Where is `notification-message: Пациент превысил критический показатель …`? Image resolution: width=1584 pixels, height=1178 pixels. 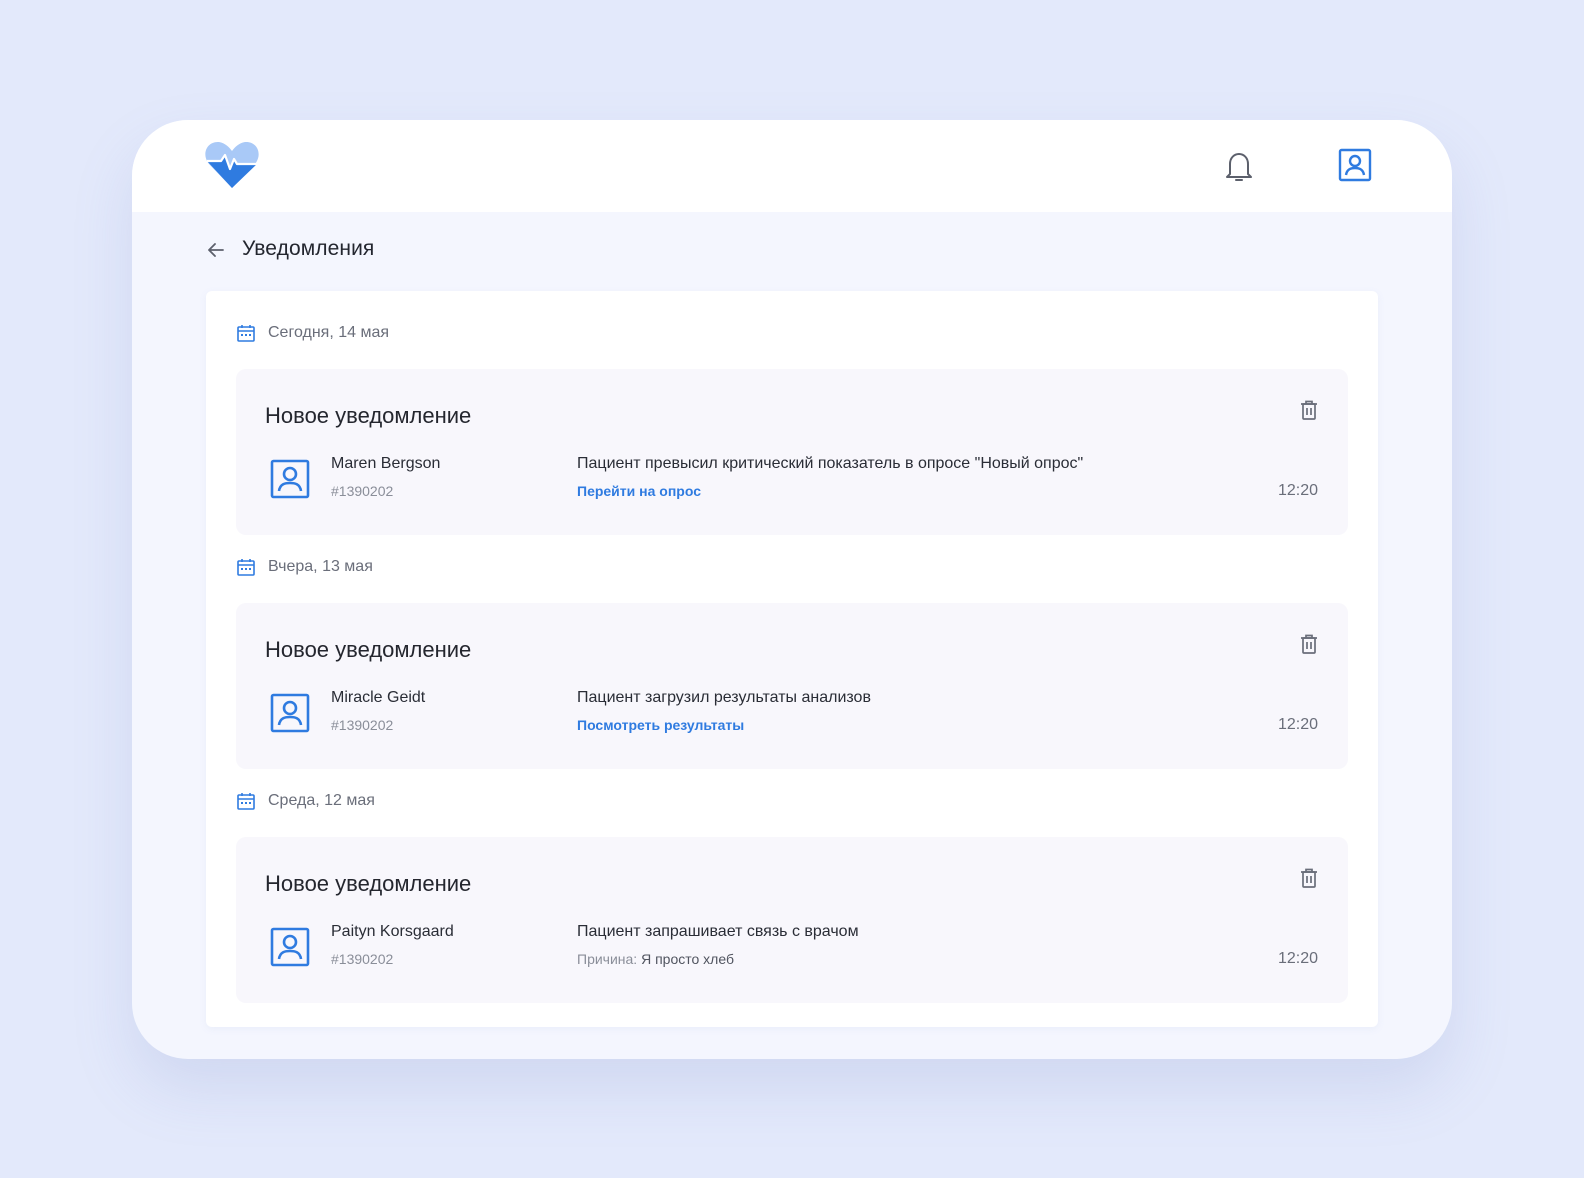
notification-message: Пациент превысил критический показатель … is located at coordinates (830, 463).